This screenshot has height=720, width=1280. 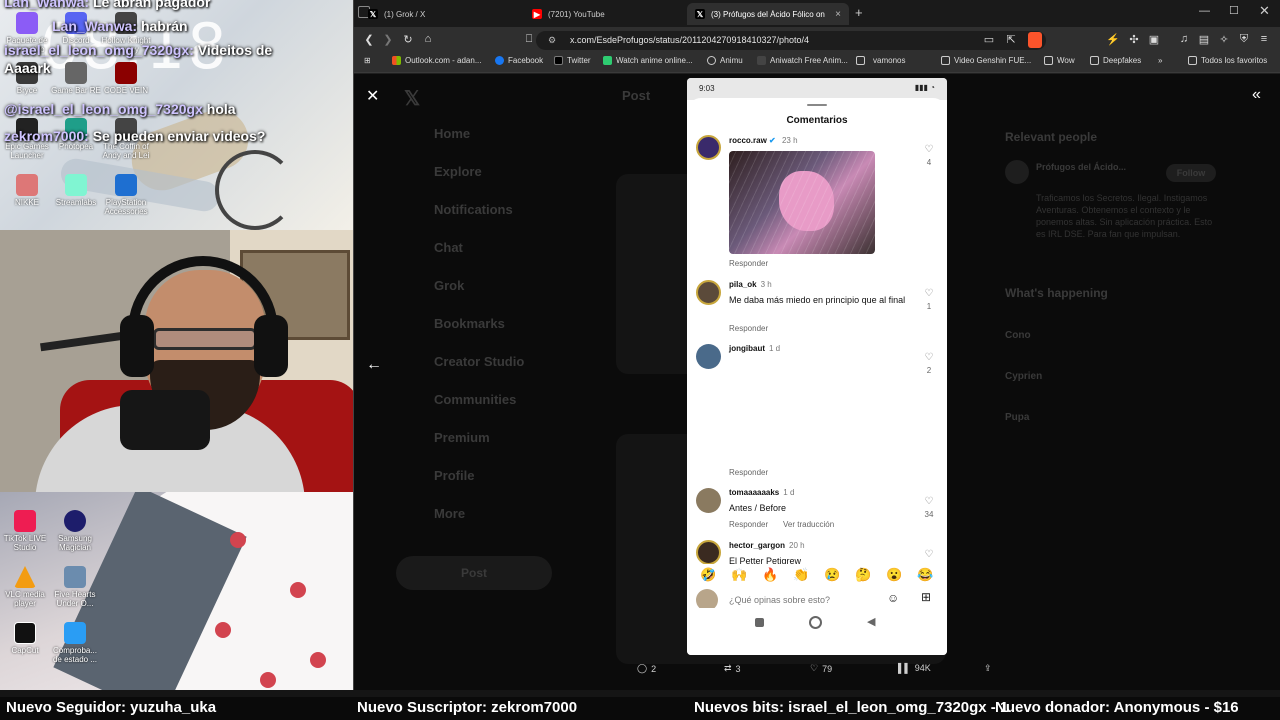 I want to click on like-action: ♡ 79, so click(x=821, y=668).